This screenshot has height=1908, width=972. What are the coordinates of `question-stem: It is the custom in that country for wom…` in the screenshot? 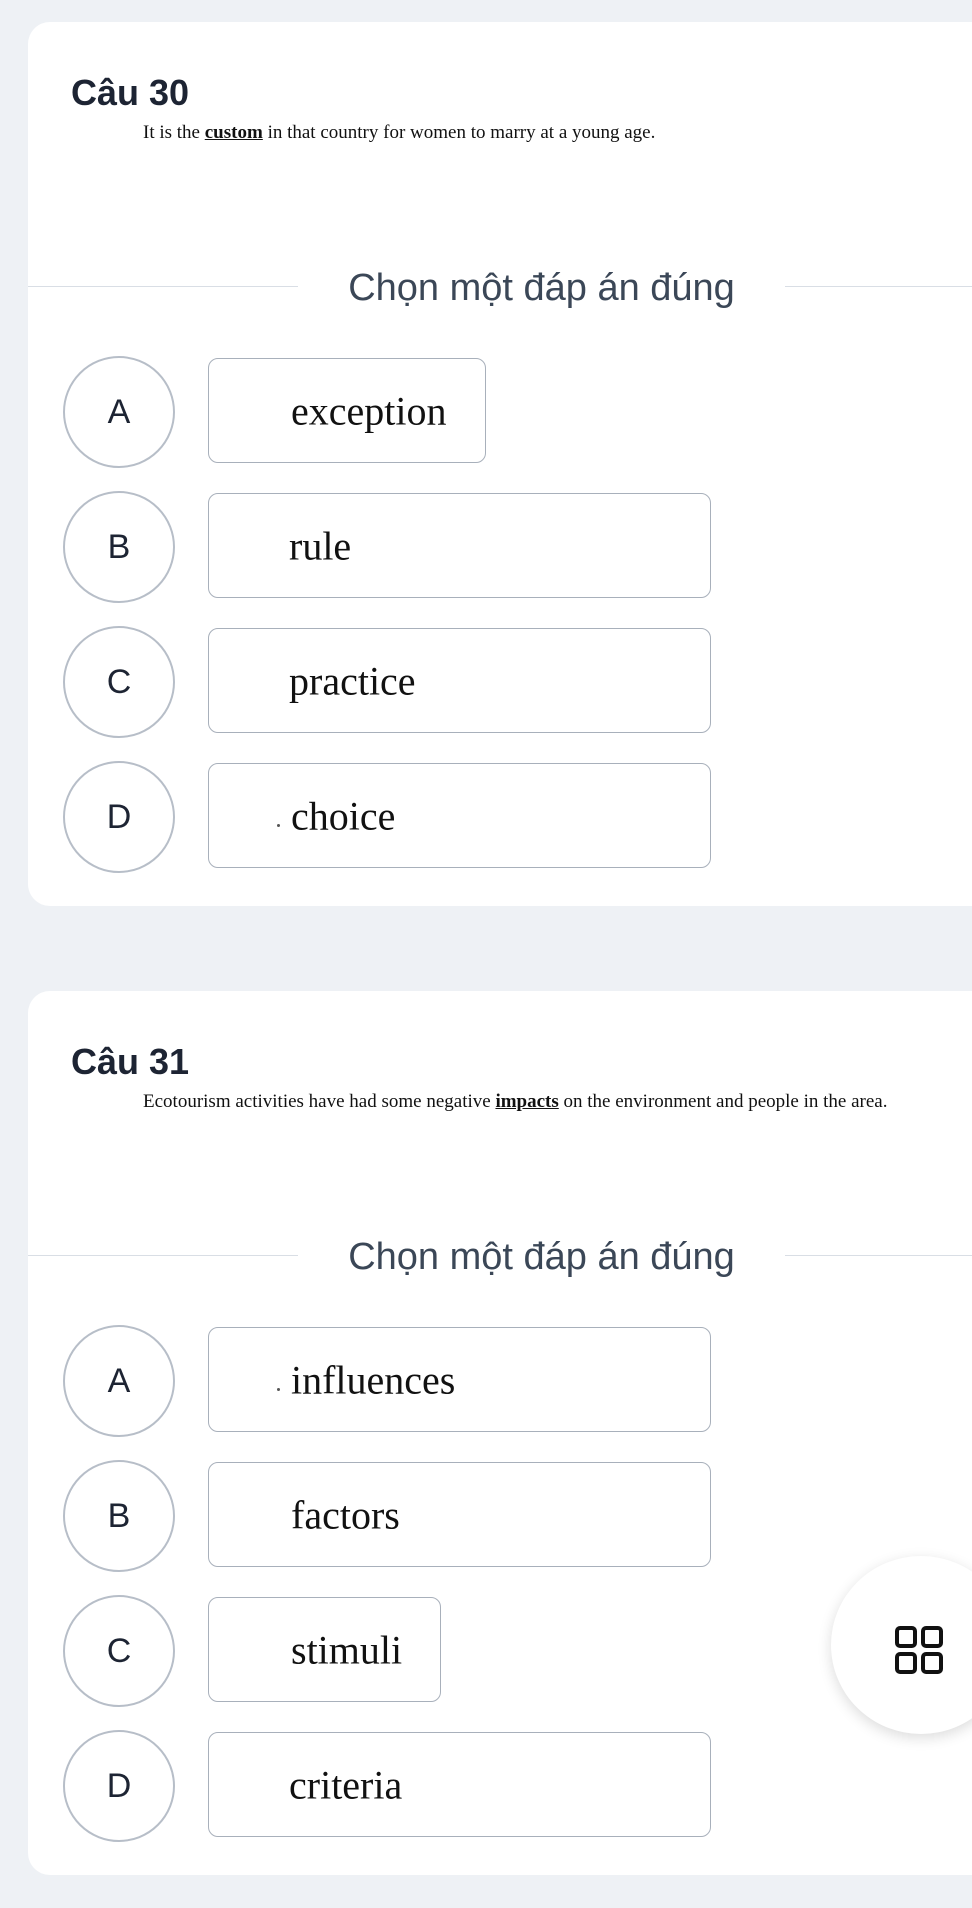 It's located at (399, 133).